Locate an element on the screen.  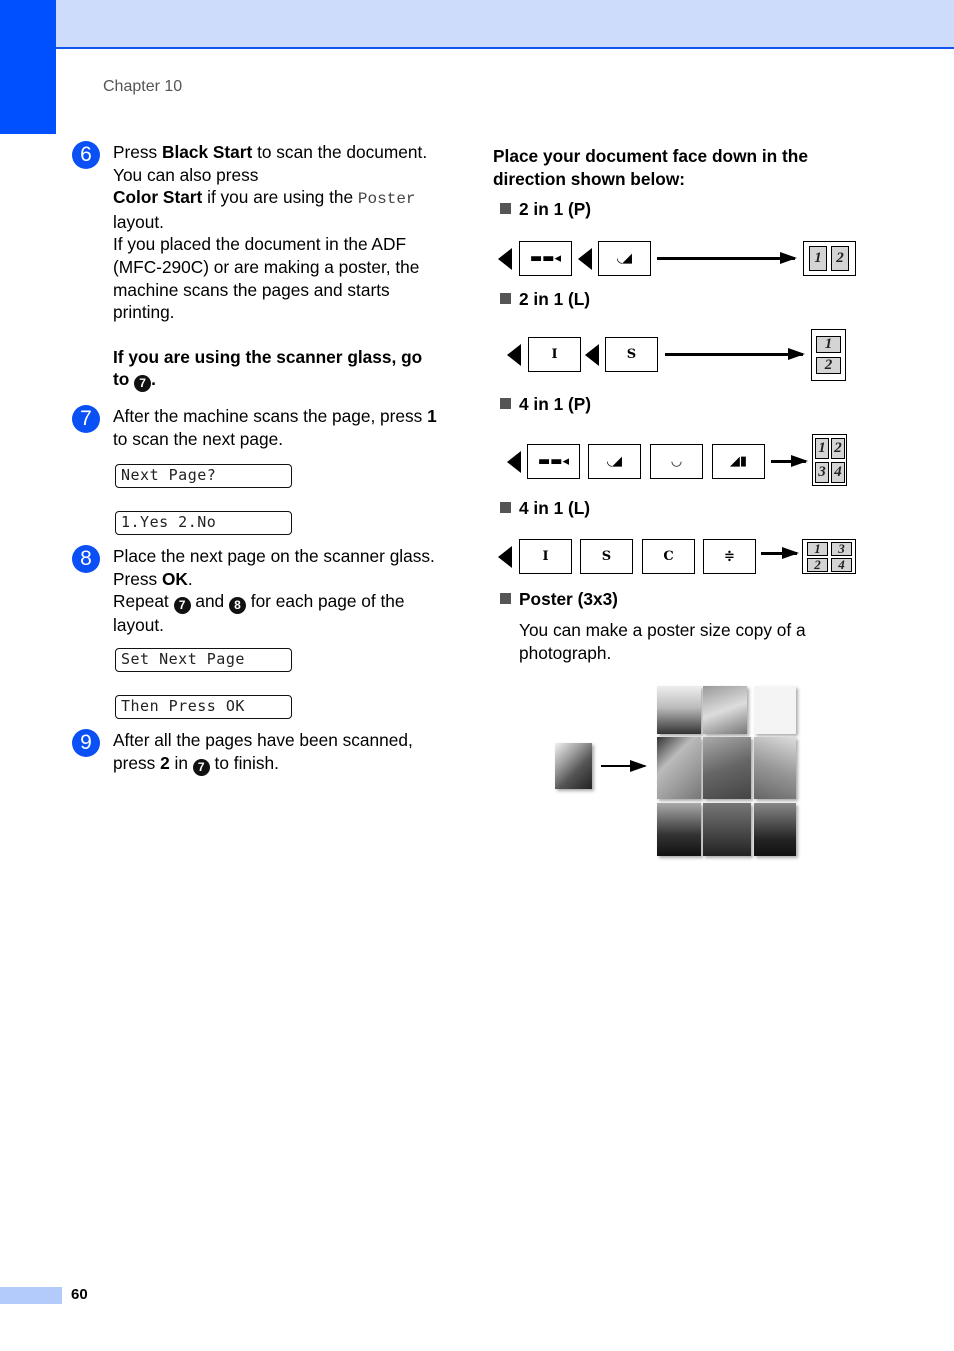
poster-illustration is located at coordinates (678, 775).